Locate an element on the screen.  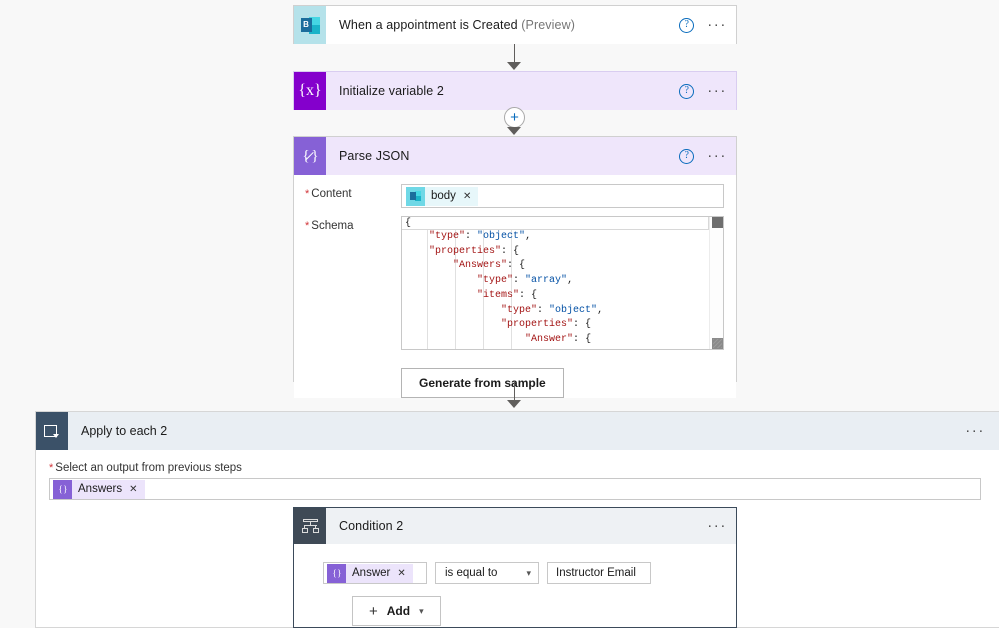
condition-left-operand-input: { } Answer ✕ is located at coordinates (375, 573).